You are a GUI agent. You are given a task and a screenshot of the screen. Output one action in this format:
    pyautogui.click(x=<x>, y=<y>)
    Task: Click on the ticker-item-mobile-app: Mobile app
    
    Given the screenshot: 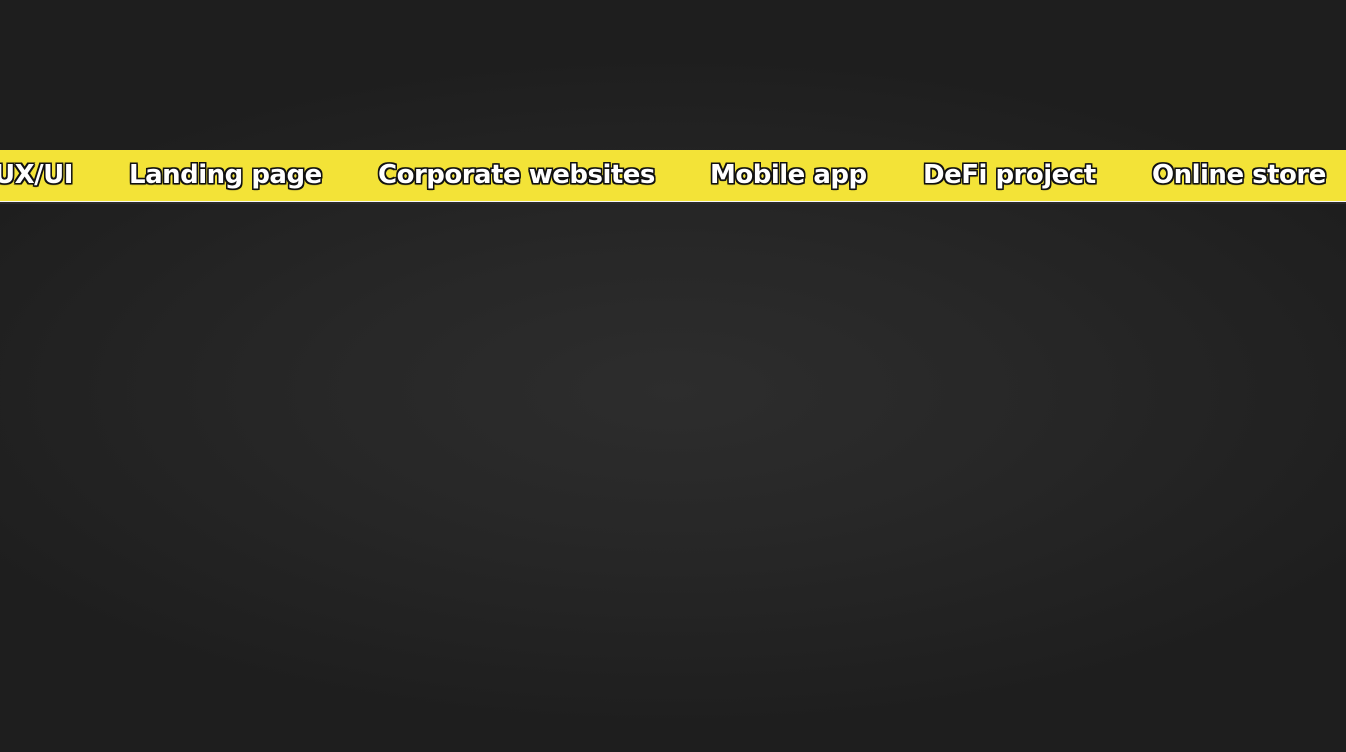 What is the action you would take?
    pyautogui.click(x=788, y=175)
    